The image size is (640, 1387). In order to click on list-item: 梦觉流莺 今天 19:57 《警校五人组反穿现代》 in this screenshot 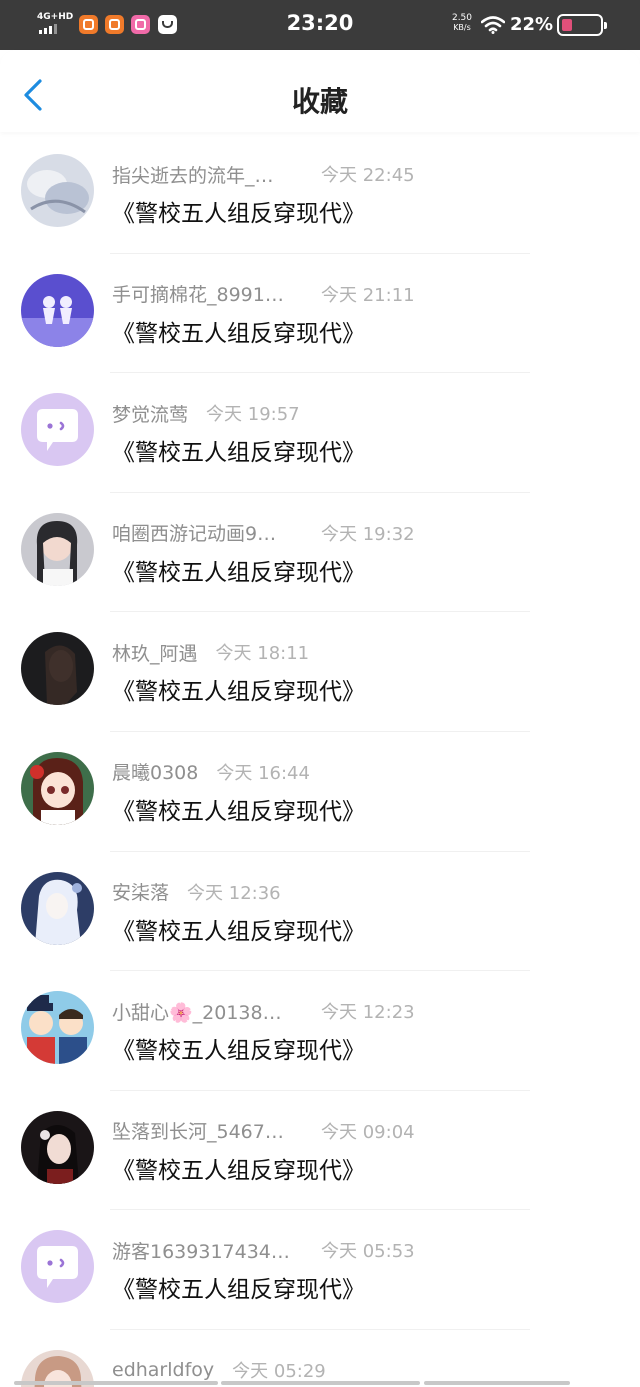, I will do `click(320, 433)`.